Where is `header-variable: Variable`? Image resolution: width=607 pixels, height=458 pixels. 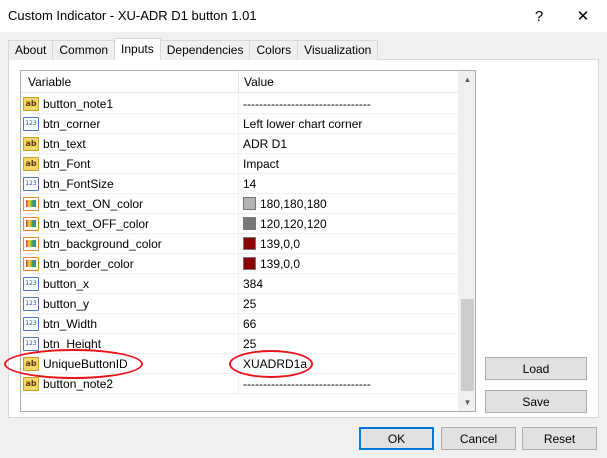
header-variable: Variable is located at coordinates (130, 82).